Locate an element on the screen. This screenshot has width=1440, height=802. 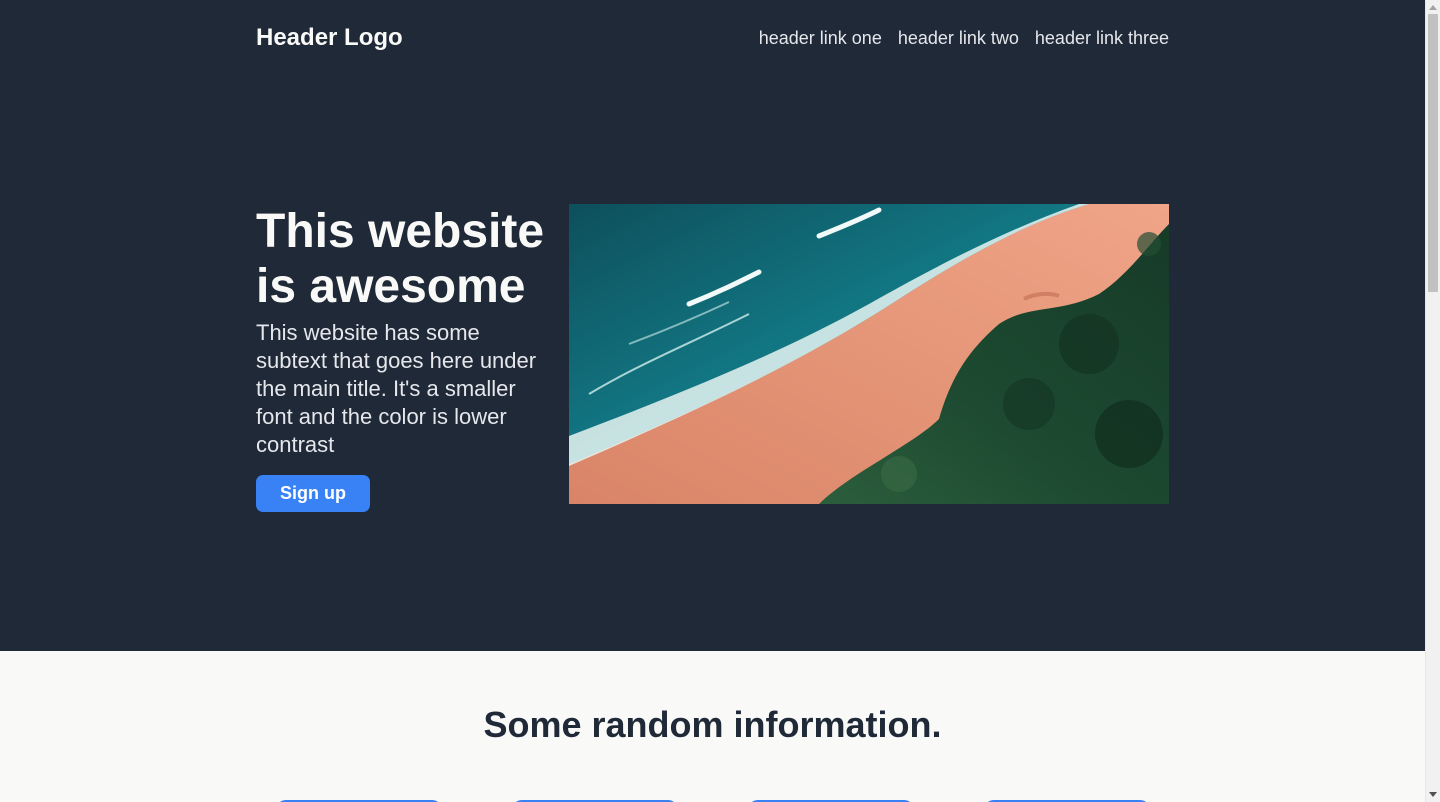
scroll-up-arrow-icon is located at coordinates (1433, 7).